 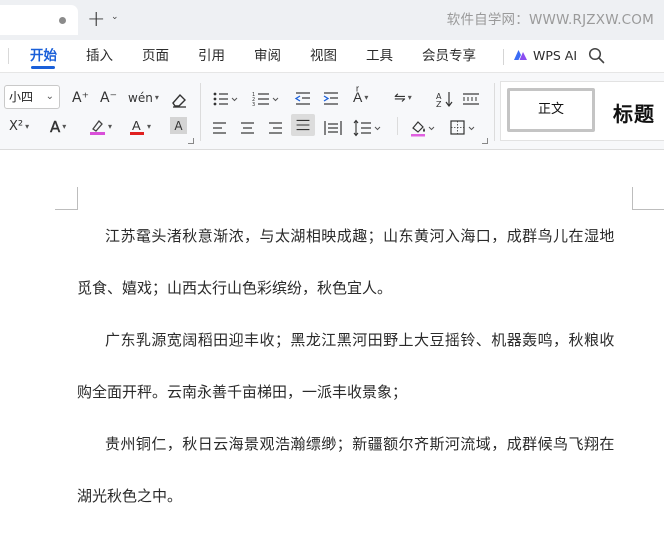 What do you see at coordinates (463, 128) in the screenshot?
I see `borders-icon` at bounding box center [463, 128].